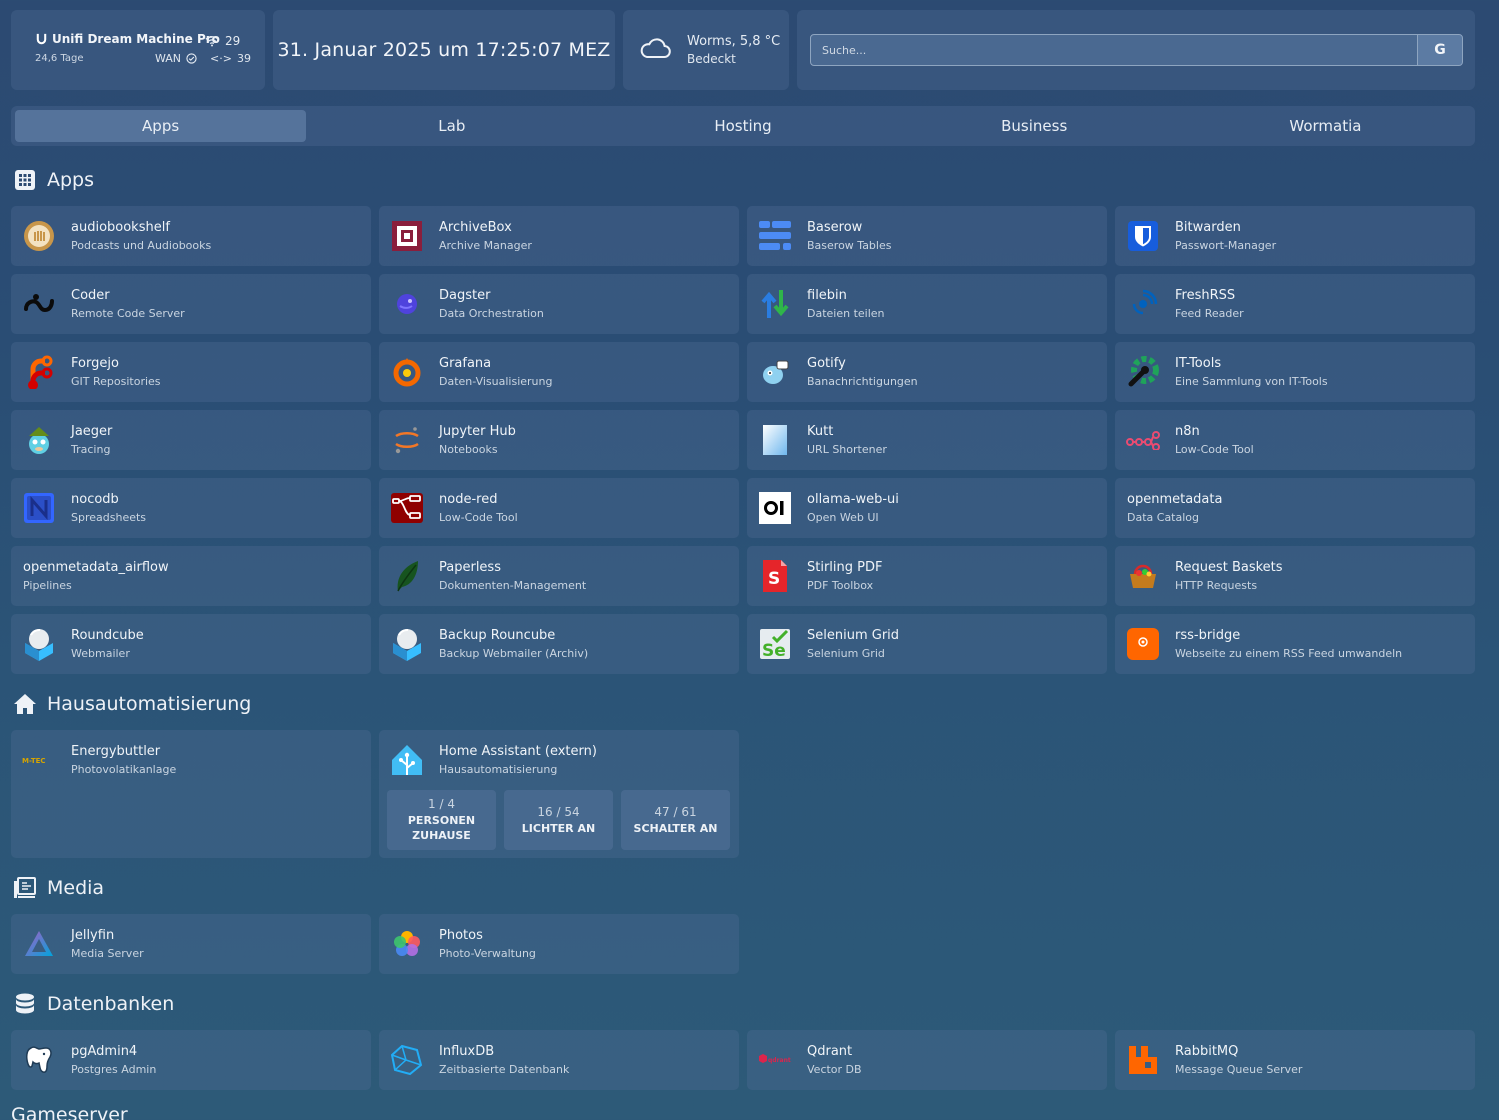 The width and height of the screenshot is (1499, 1120). I want to click on section-title: Media, so click(76, 888).